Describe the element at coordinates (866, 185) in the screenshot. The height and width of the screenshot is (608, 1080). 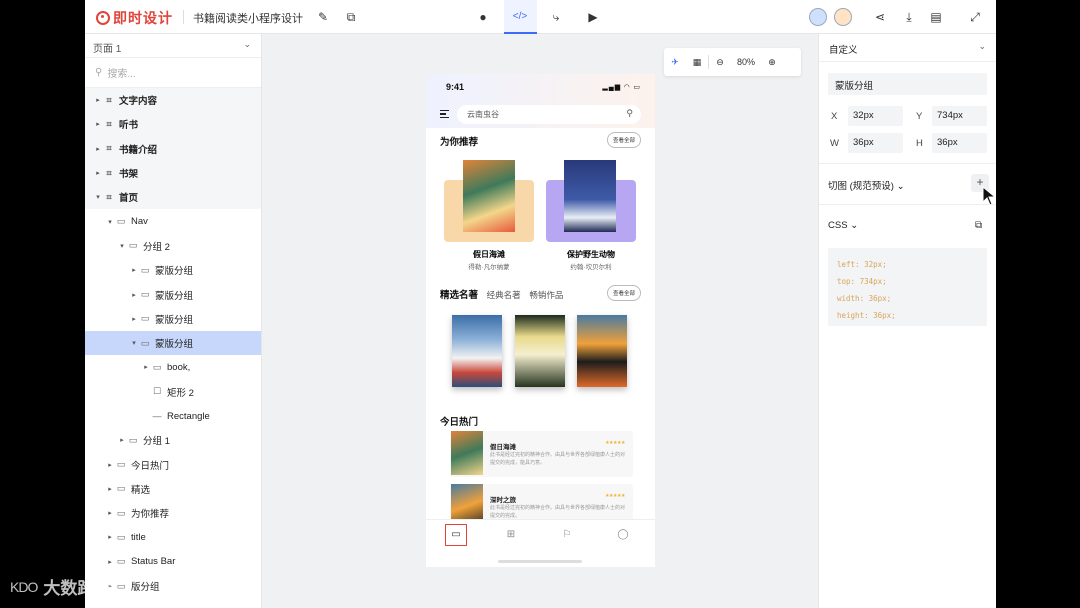
I see `slice-preset-select: 切图 (规范预设) ⌄` at that location.